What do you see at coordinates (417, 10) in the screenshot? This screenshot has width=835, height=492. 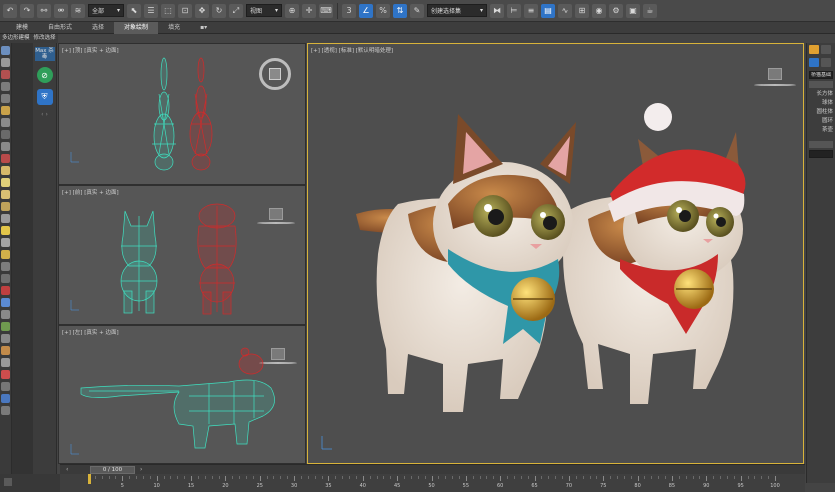 I see `edit-named-selection-icon: ✎` at bounding box center [417, 10].